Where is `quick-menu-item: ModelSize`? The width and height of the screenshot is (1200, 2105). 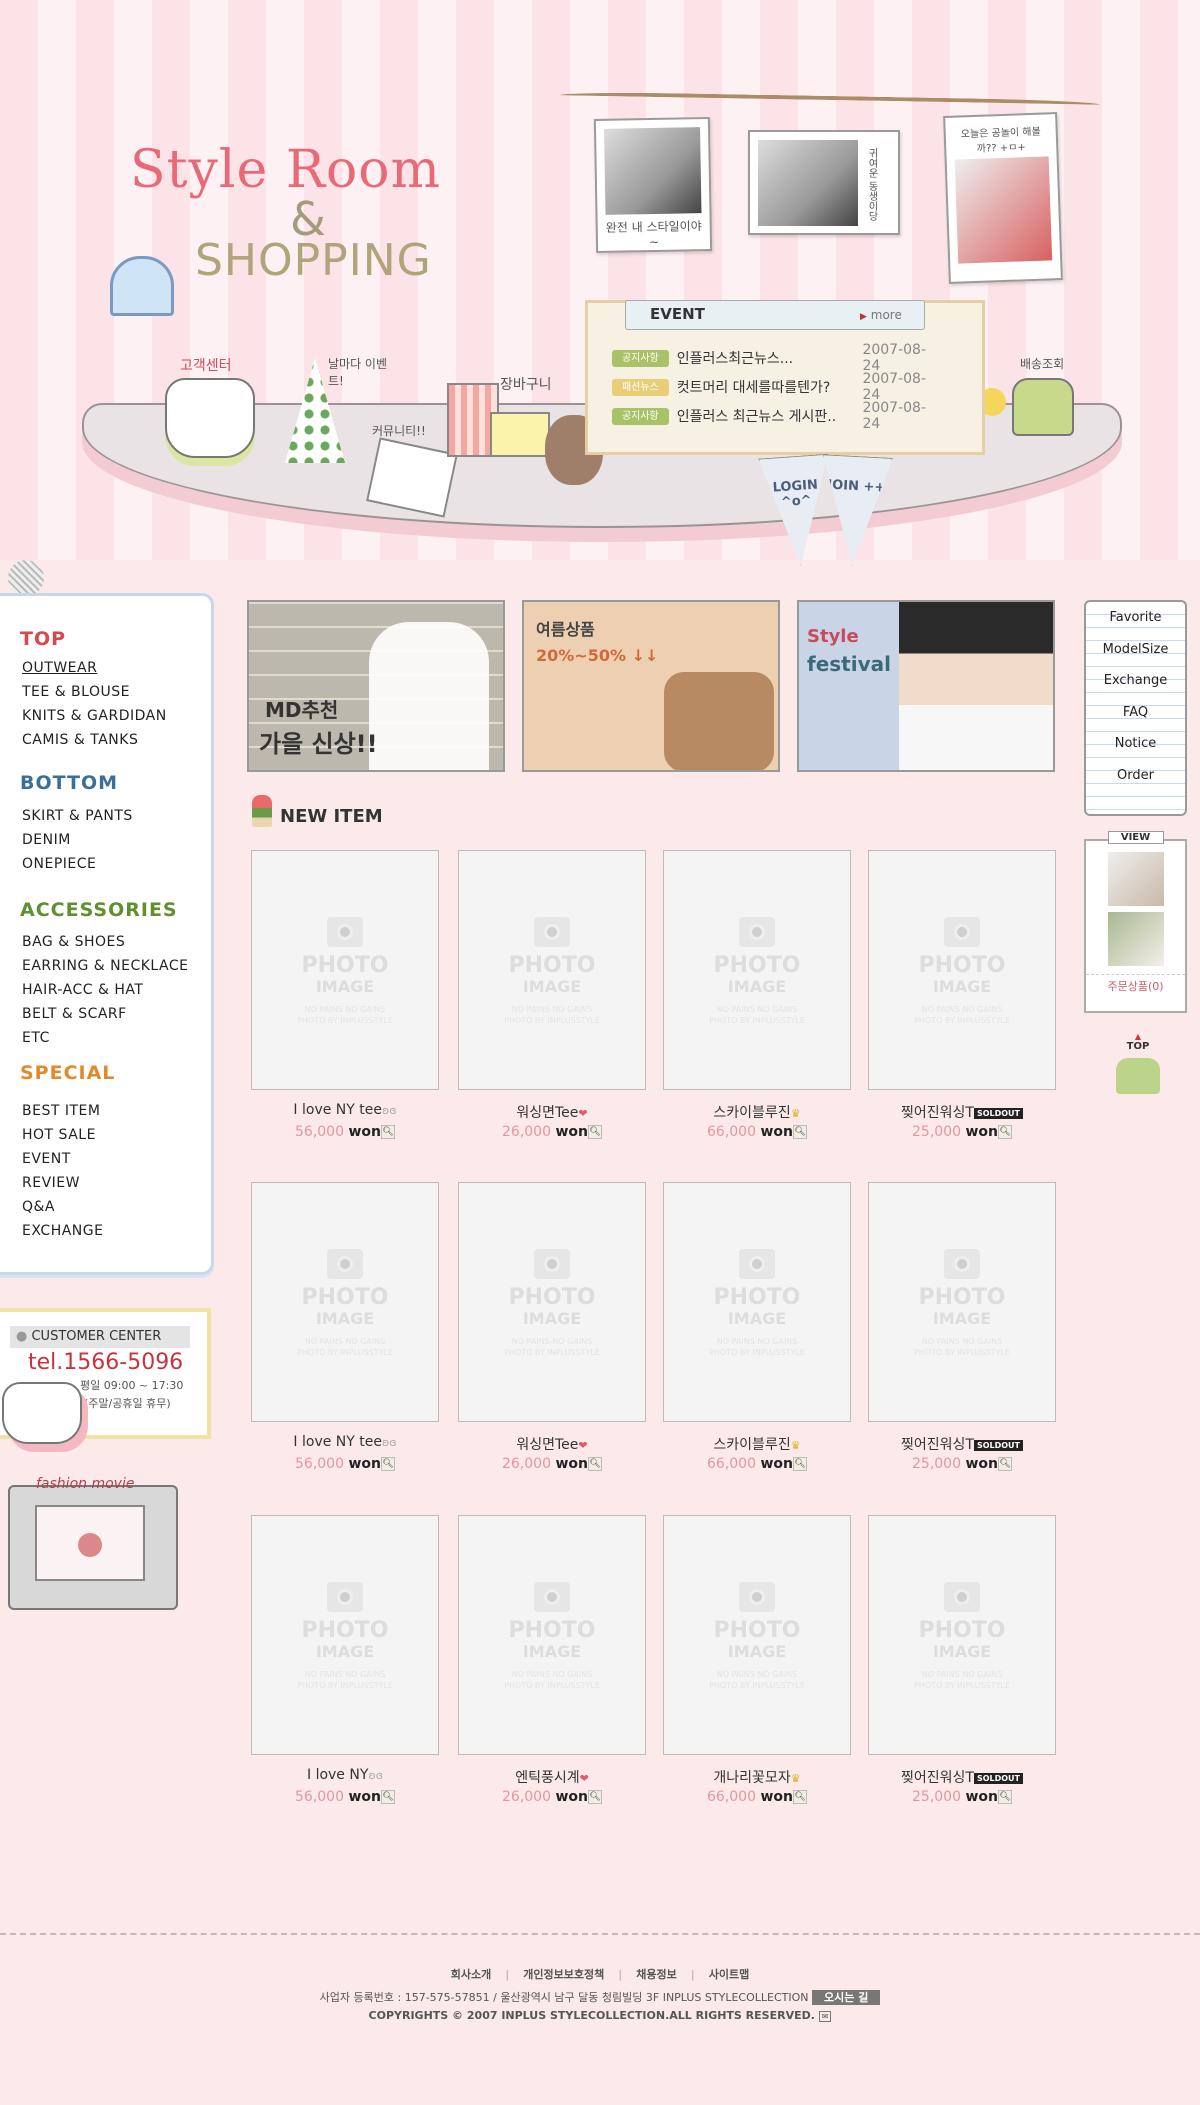 quick-menu-item: ModelSize is located at coordinates (1135, 650).